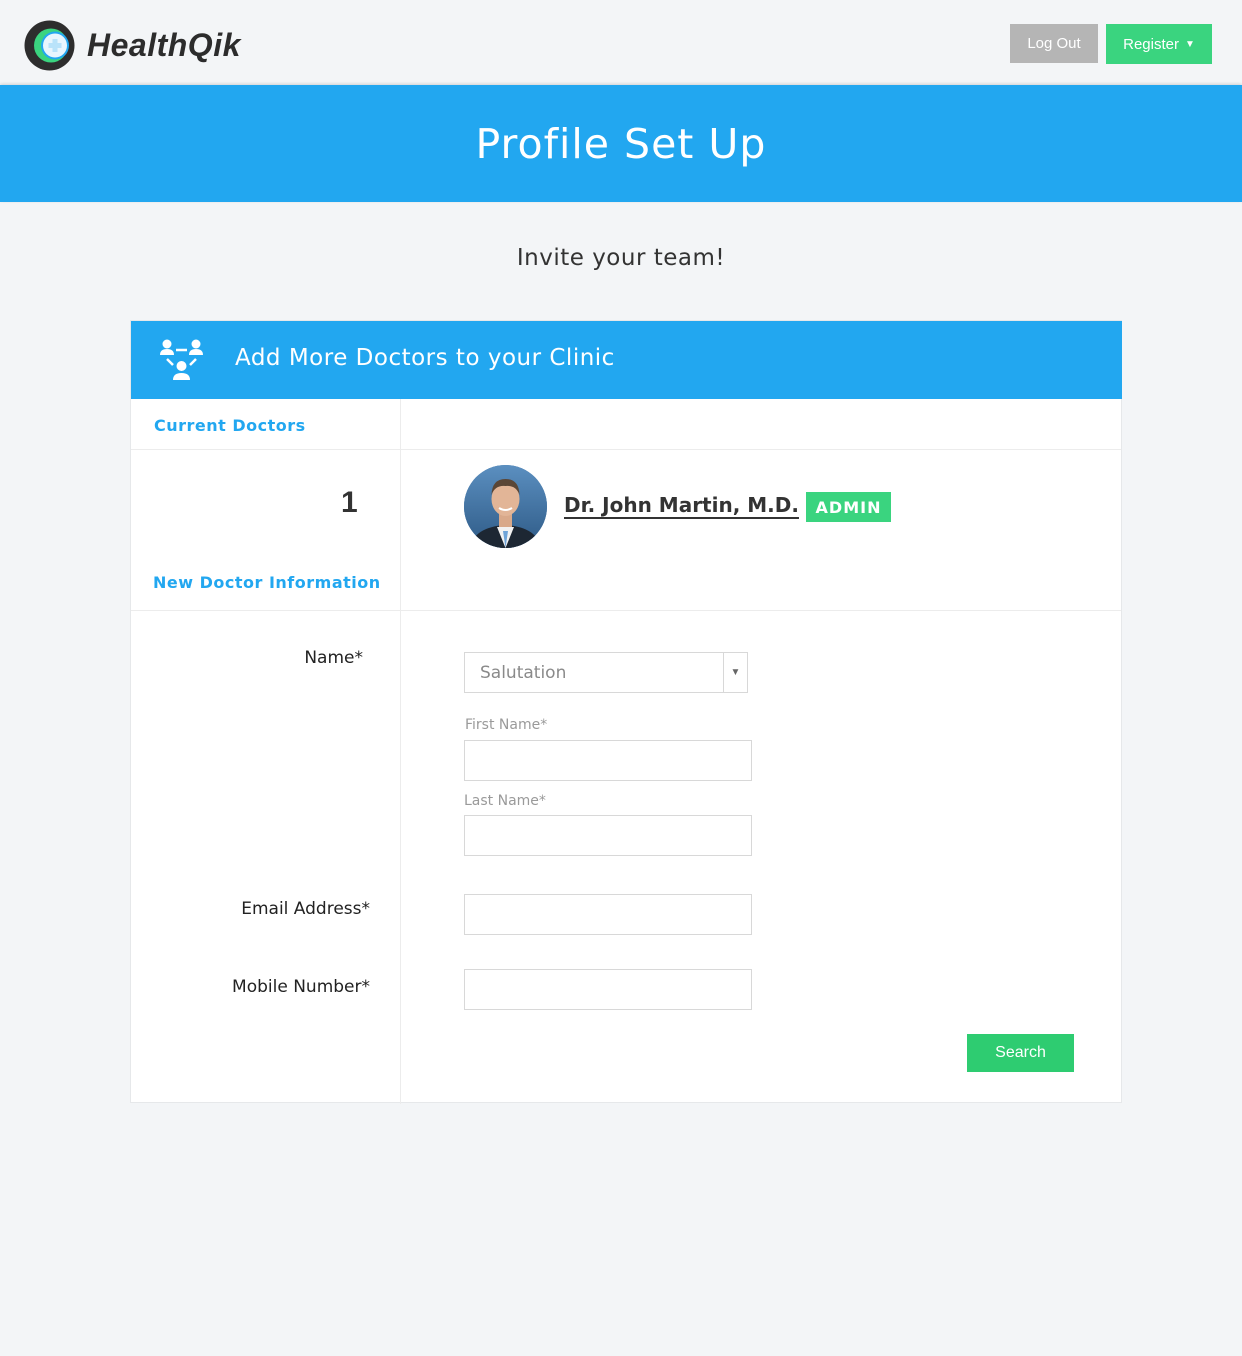 The width and height of the screenshot is (1242, 1356). What do you see at coordinates (505, 801) in the screenshot?
I see `last-name-label: Last Name*` at bounding box center [505, 801].